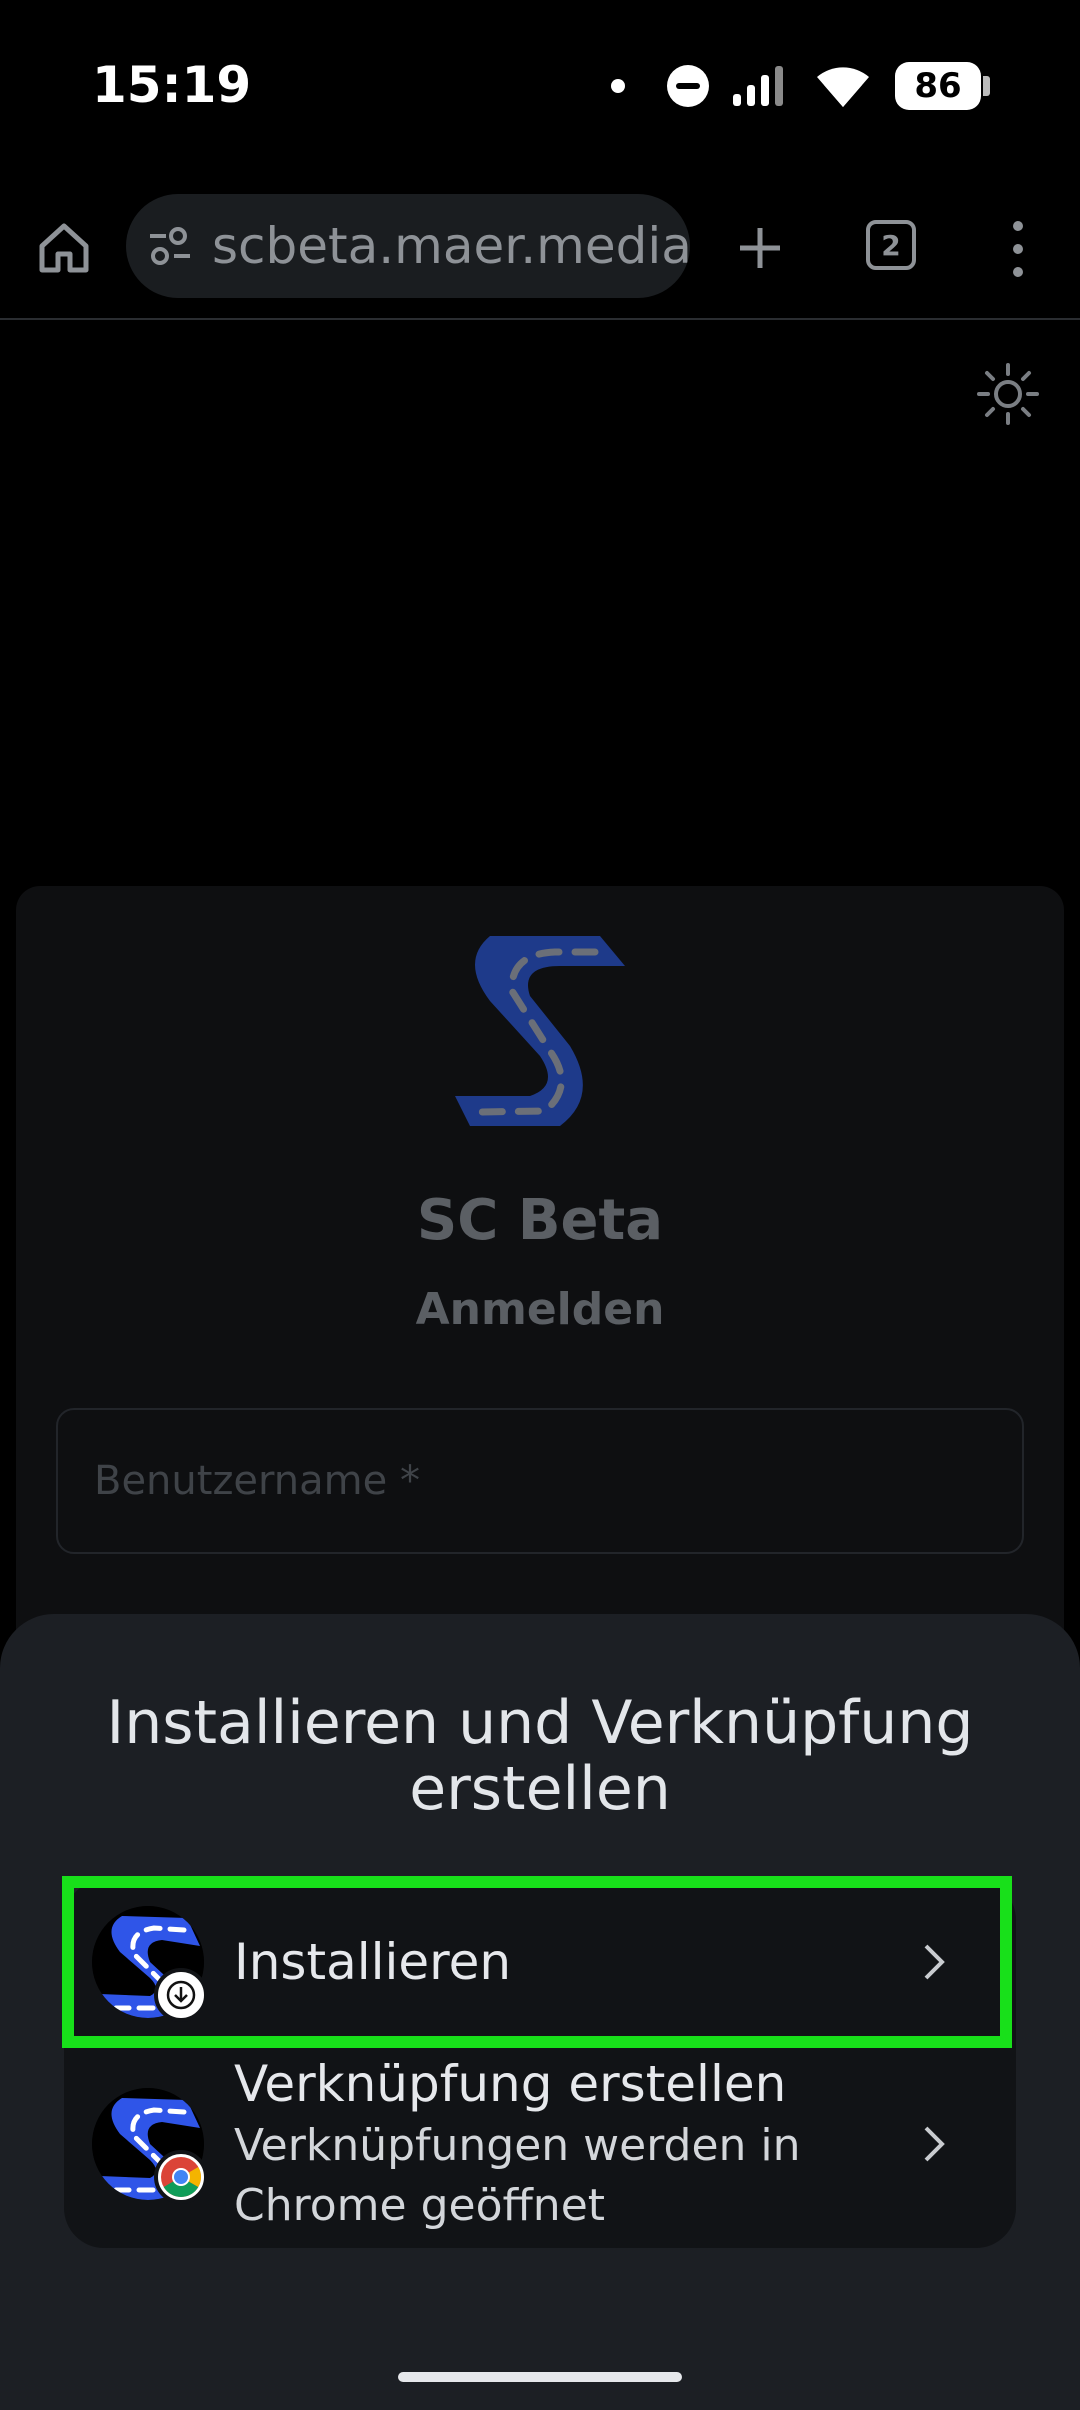 Image resolution: width=1080 pixels, height=2410 pixels. What do you see at coordinates (760, 248) in the screenshot?
I see `new-tab-icon` at bounding box center [760, 248].